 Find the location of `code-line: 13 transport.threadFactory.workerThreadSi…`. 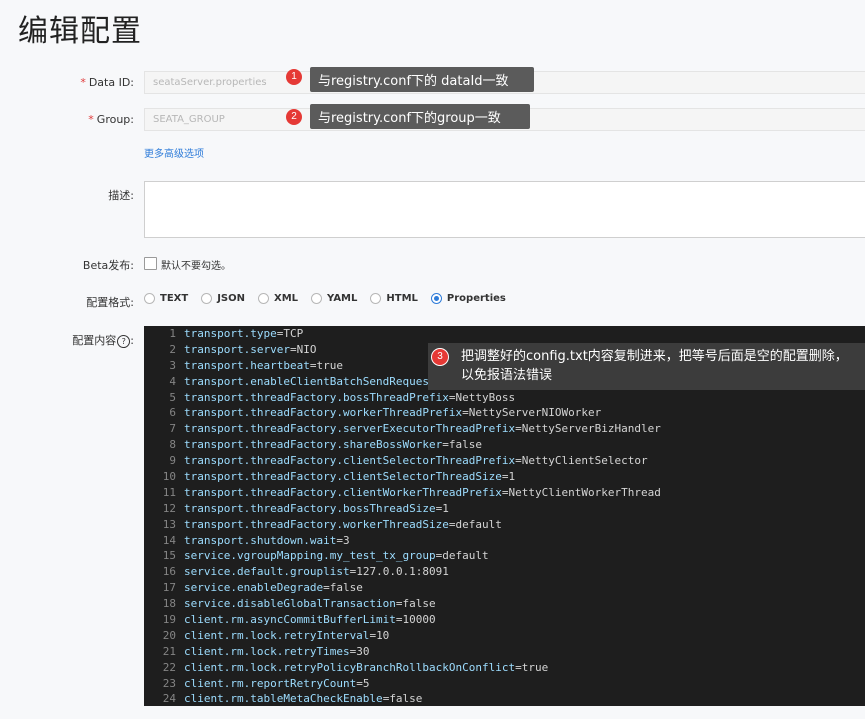

code-line: 13 transport.threadFactory.workerThreadSi… is located at coordinates (504, 525).